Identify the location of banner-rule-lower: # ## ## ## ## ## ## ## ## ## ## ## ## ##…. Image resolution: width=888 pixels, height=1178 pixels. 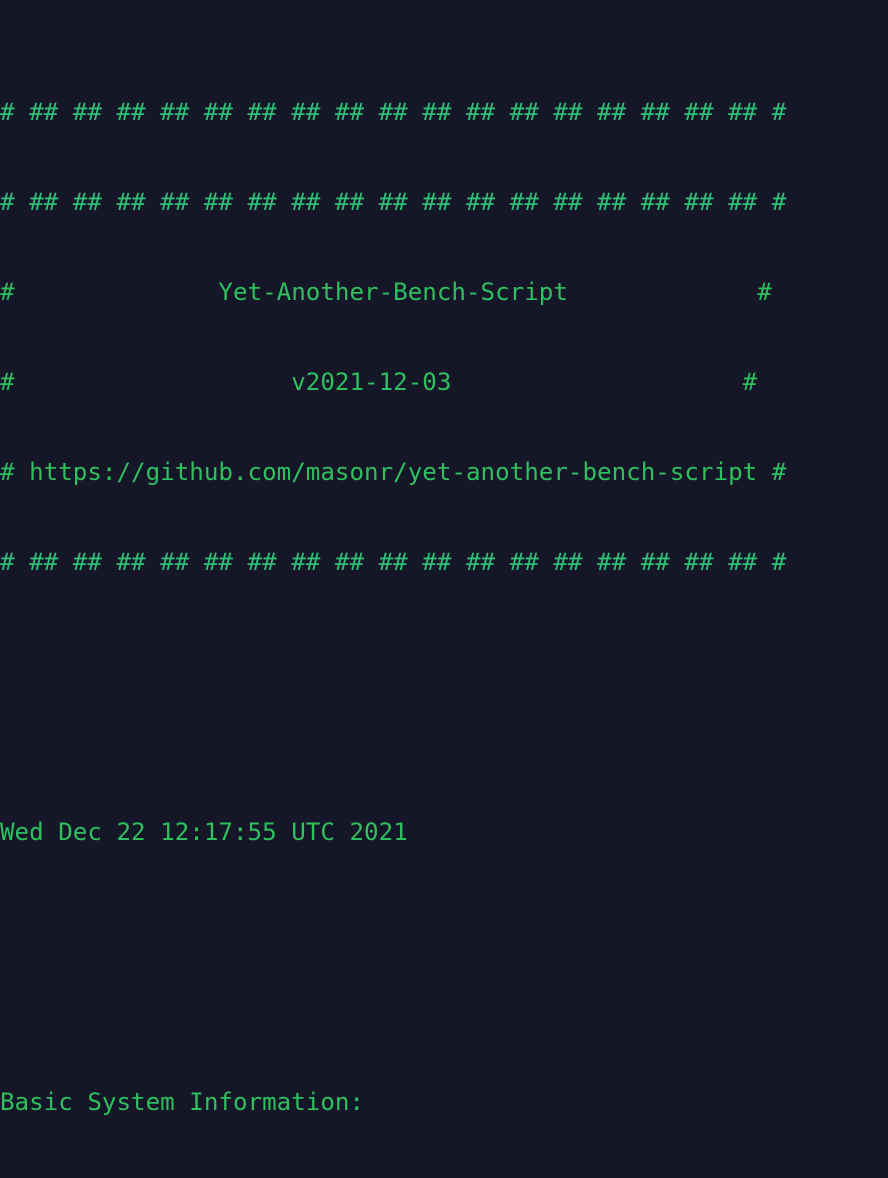
(393, 562).